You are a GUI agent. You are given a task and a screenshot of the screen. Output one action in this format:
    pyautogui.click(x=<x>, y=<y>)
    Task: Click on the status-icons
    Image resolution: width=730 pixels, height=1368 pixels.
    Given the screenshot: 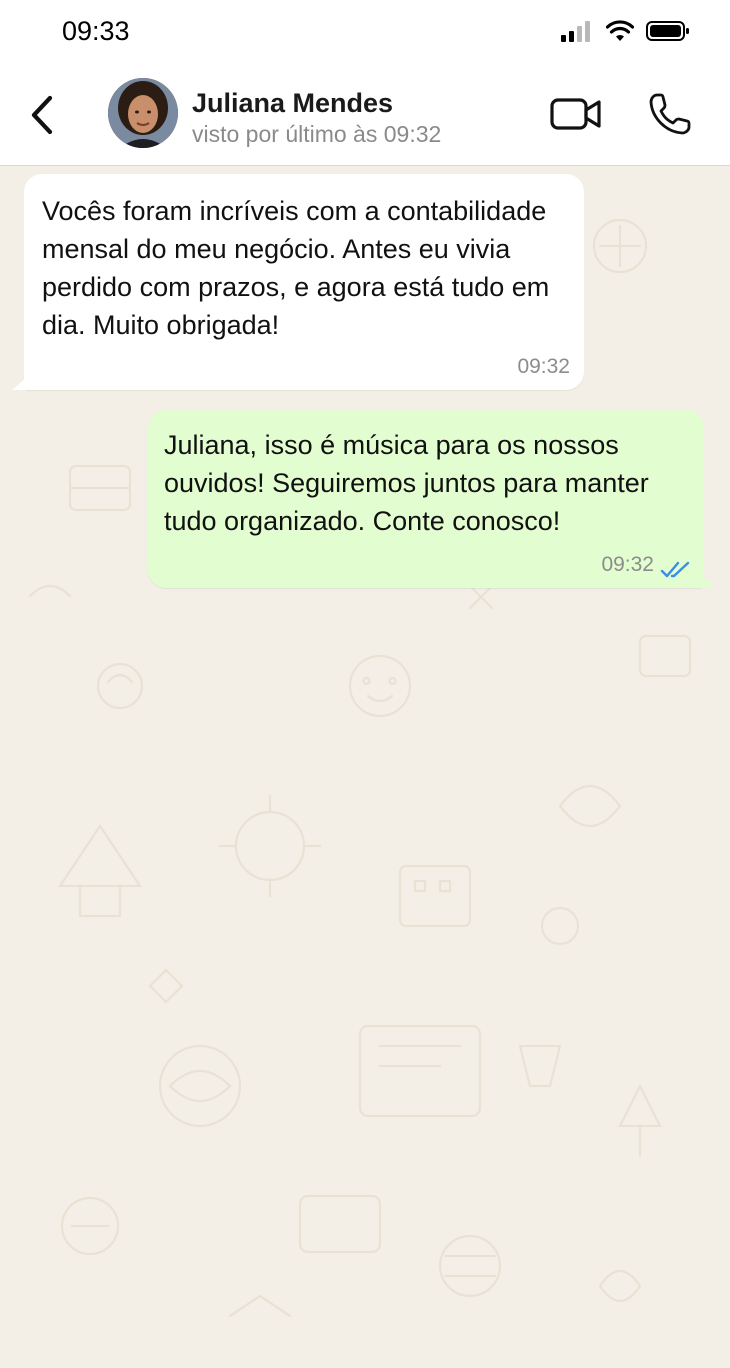 What is the action you would take?
    pyautogui.click(x=625, y=31)
    